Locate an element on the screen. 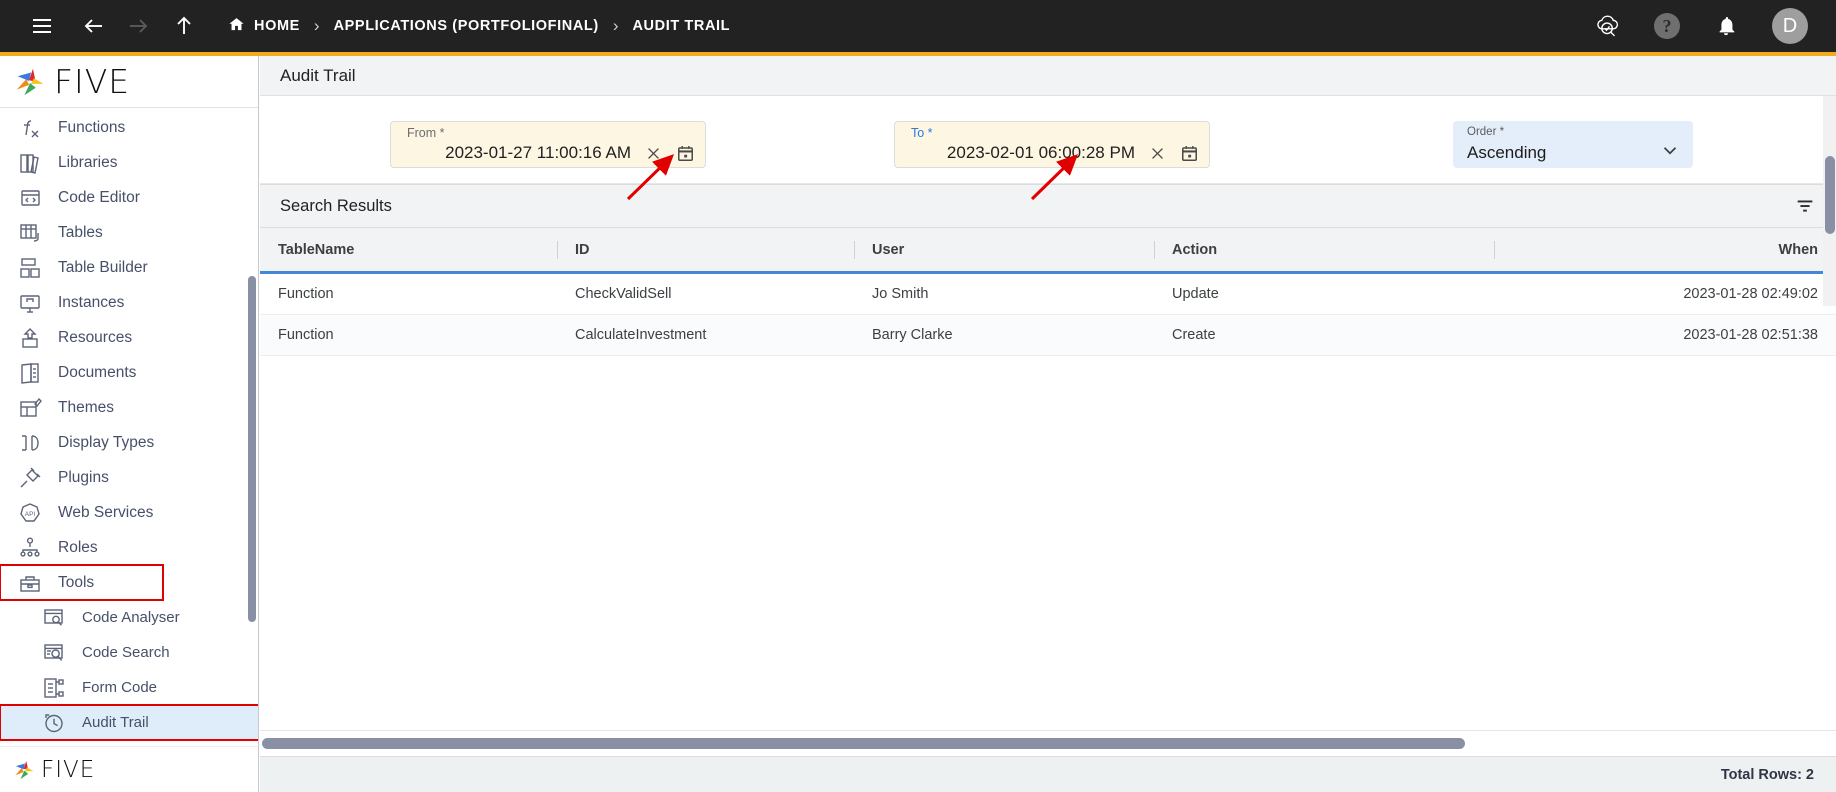  sidebar-item-roles: Roles is located at coordinates (129, 547).